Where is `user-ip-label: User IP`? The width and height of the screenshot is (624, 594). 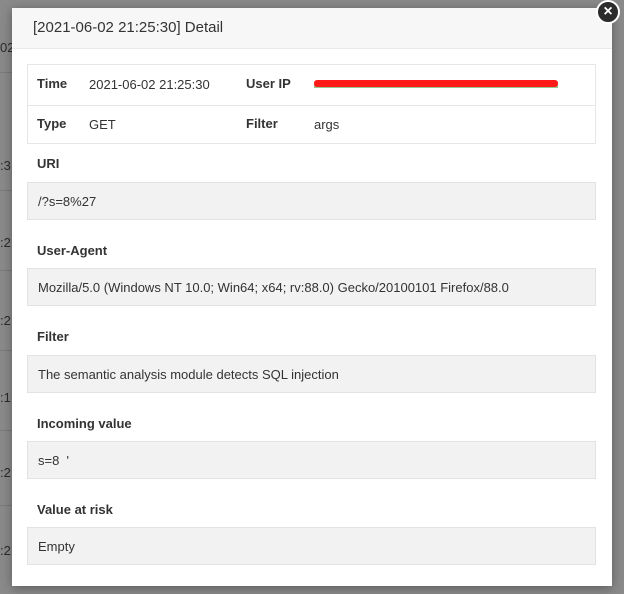
user-ip-label: User IP is located at coordinates (268, 83).